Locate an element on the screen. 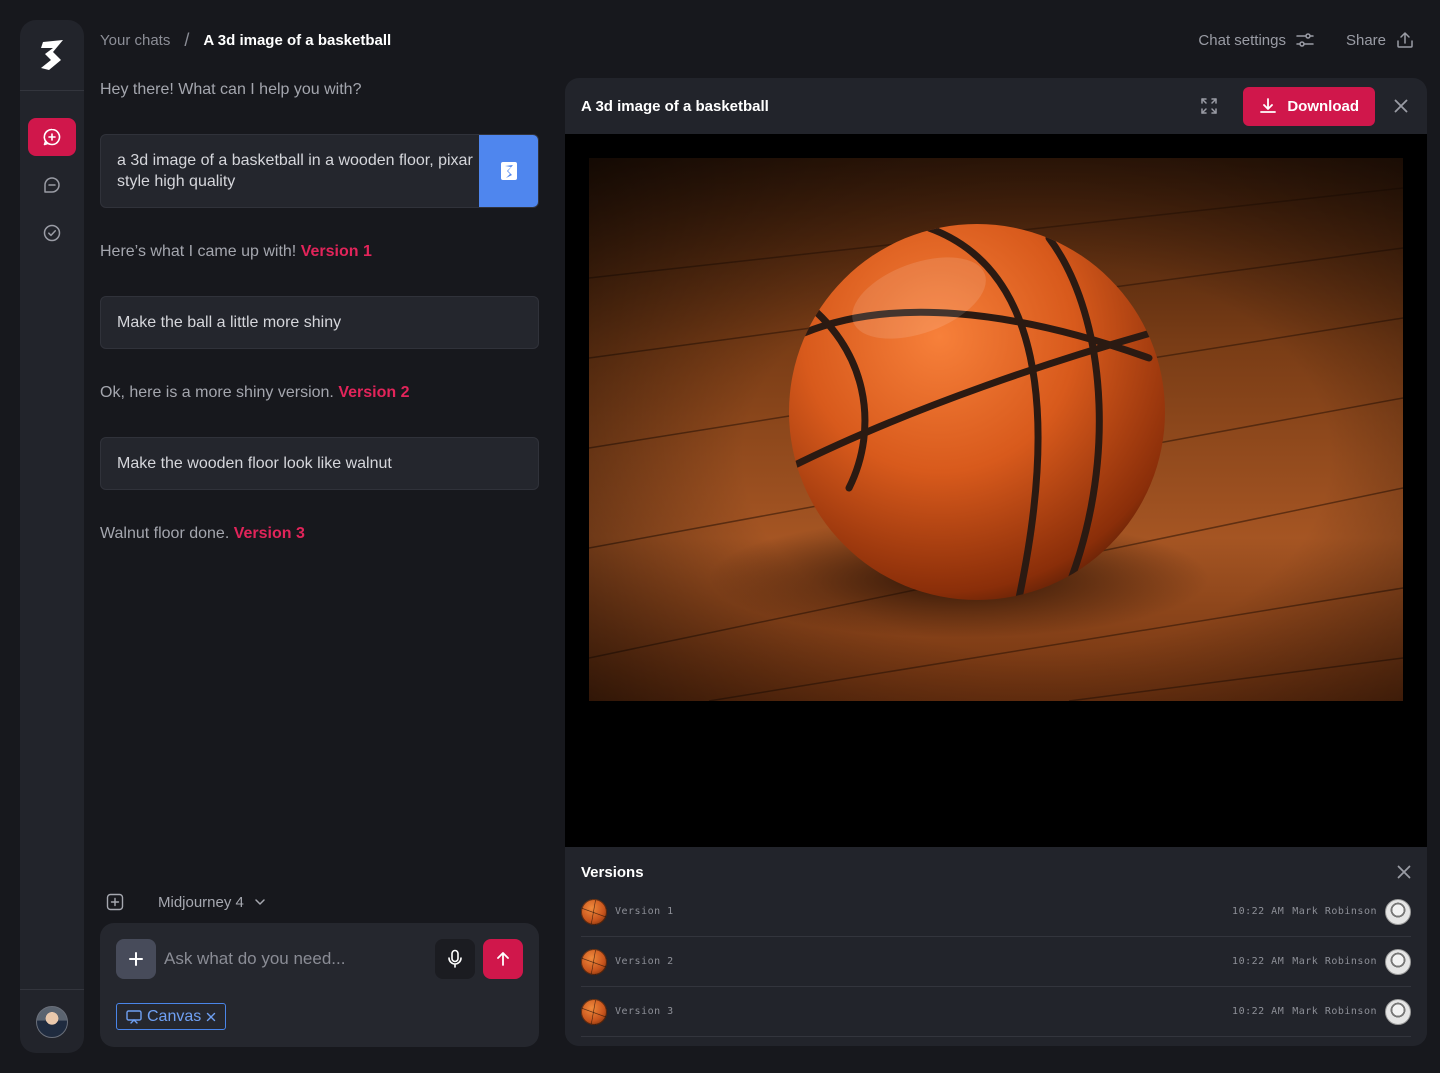  assistant-reply-text: Ok, here is a more shiny version. is located at coordinates (217, 392).